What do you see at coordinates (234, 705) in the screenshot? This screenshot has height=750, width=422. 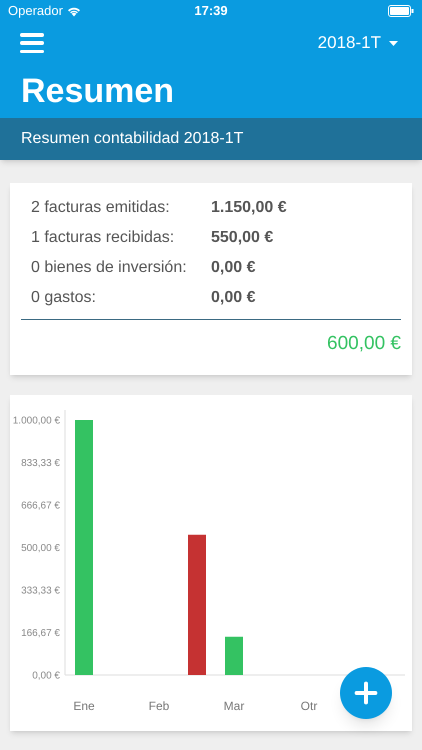 I see `axis-category-label: Mar` at bounding box center [234, 705].